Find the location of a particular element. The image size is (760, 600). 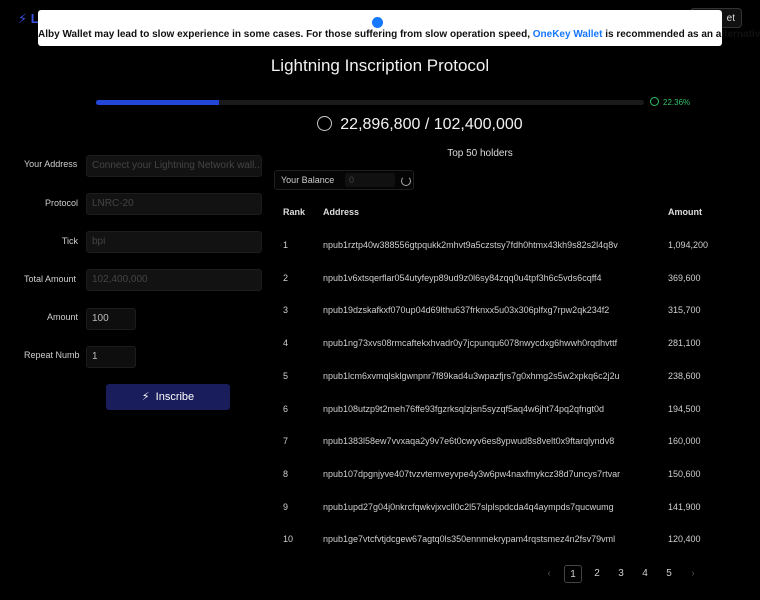

page-4-button: 4 is located at coordinates (645, 574).